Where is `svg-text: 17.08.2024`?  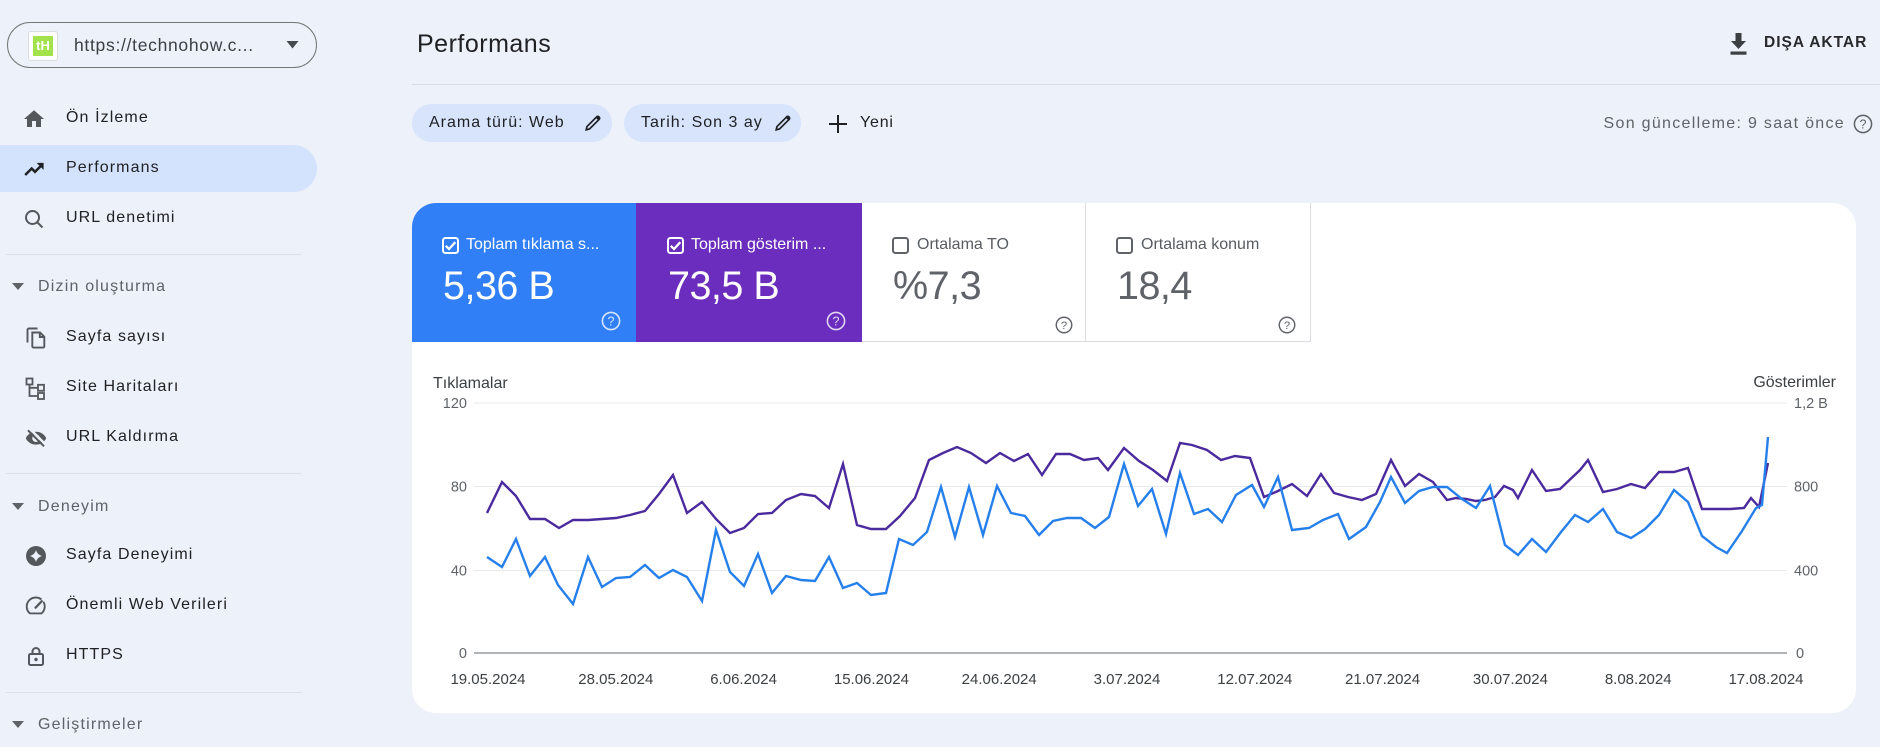 svg-text: 17.08.2024 is located at coordinates (1765, 679).